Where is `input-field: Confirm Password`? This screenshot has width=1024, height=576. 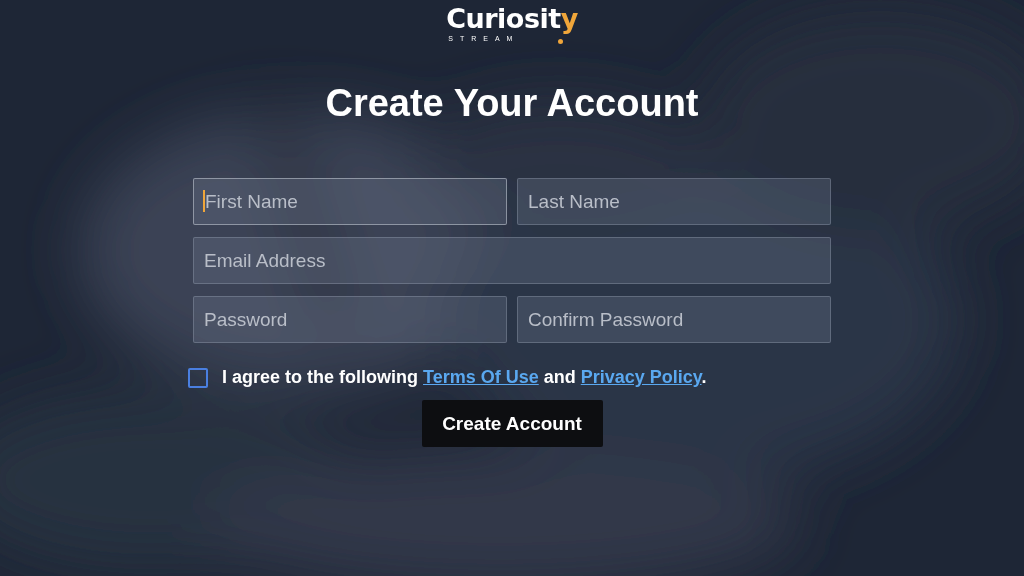 input-field: Confirm Password is located at coordinates (674, 319).